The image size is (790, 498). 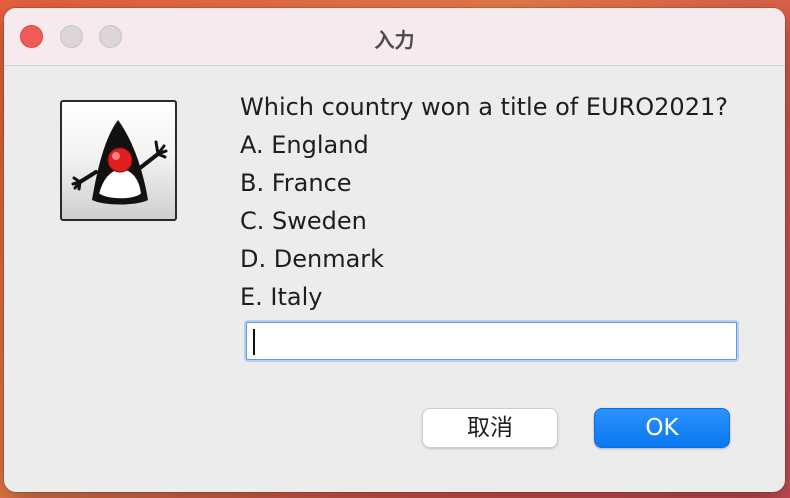 What do you see at coordinates (662, 428) in the screenshot?
I see `ok-button: OK` at bounding box center [662, 428].